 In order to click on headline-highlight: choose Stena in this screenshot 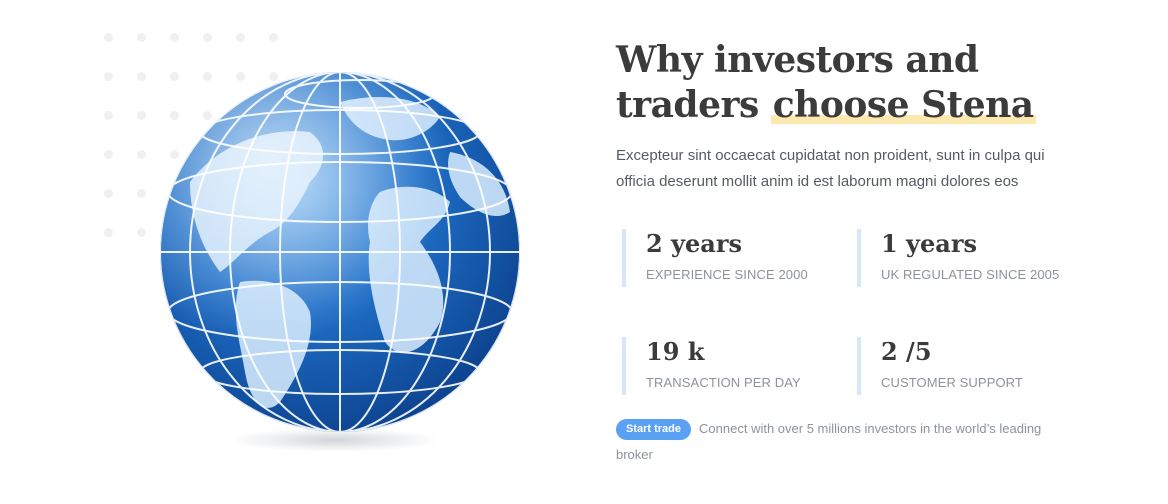, I will do `click(903, 105)`.